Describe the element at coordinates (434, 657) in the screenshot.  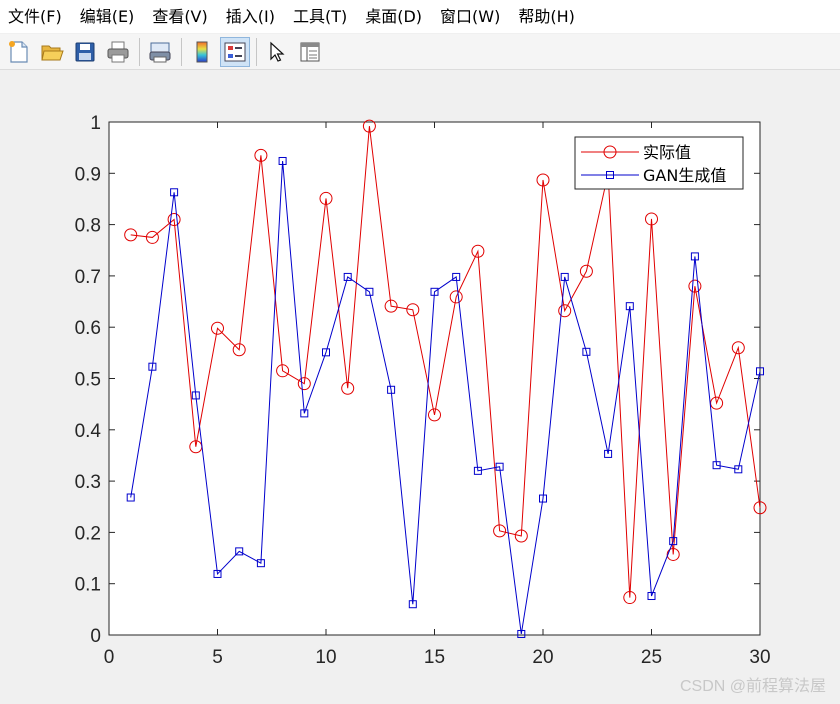
I see `x-tick-label: 15` at that location.